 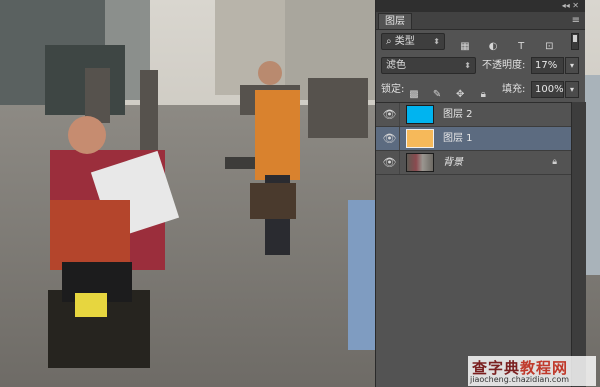 I want to click on layer-name: 图层 1, so click(x=458, y=138).